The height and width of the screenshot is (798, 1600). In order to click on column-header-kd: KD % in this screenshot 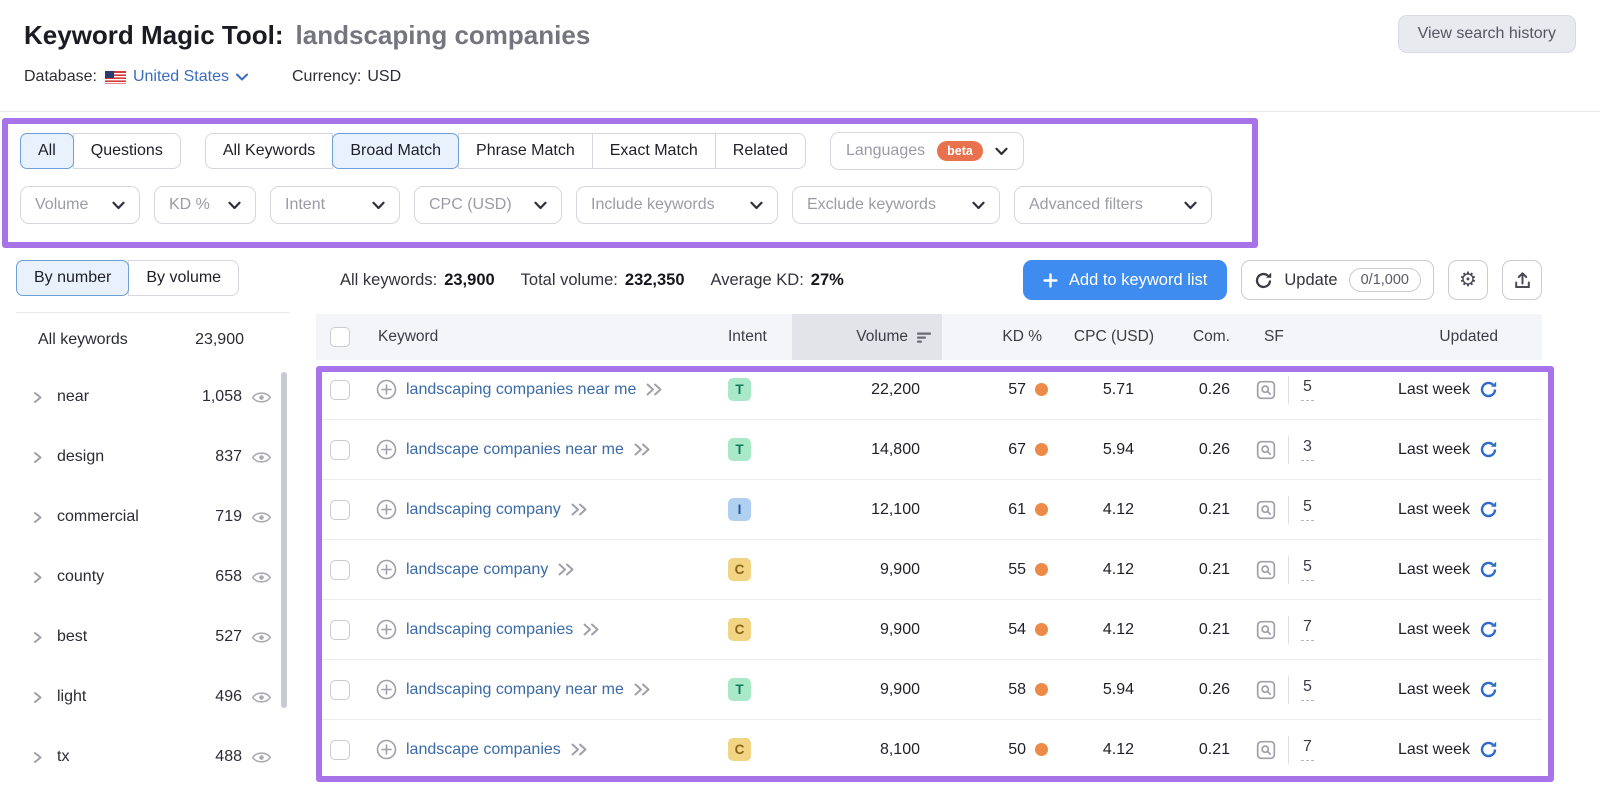, I will do `click(998, 337)`.